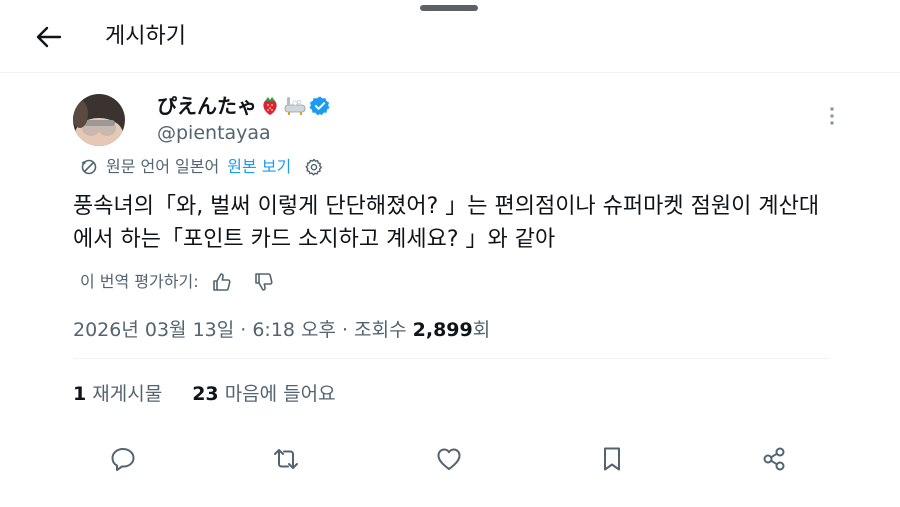 The image size is (900, 507). What do you see at coordinates (442, 330) in the screenshot?
I see `view-count: 2,899` at bounding box center [442, 330].